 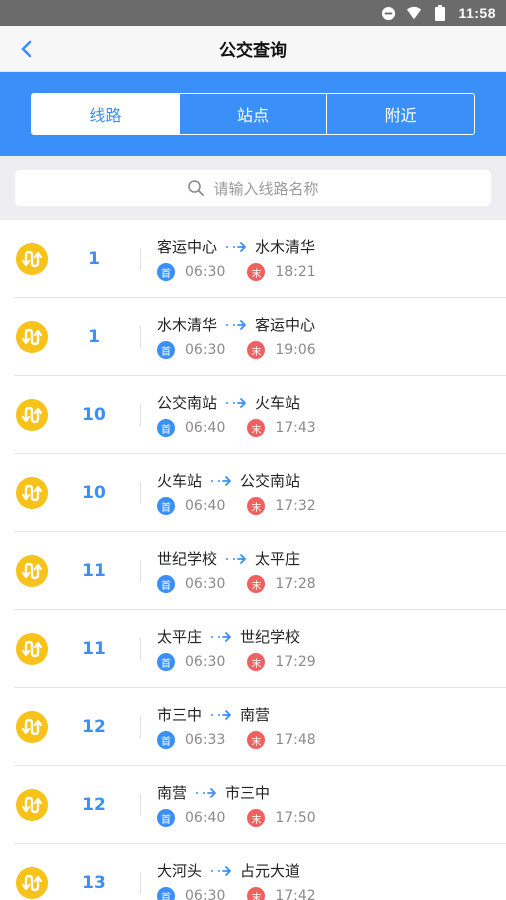 I want to click on route-origin: 太平庄, so click(x=180, y=637).